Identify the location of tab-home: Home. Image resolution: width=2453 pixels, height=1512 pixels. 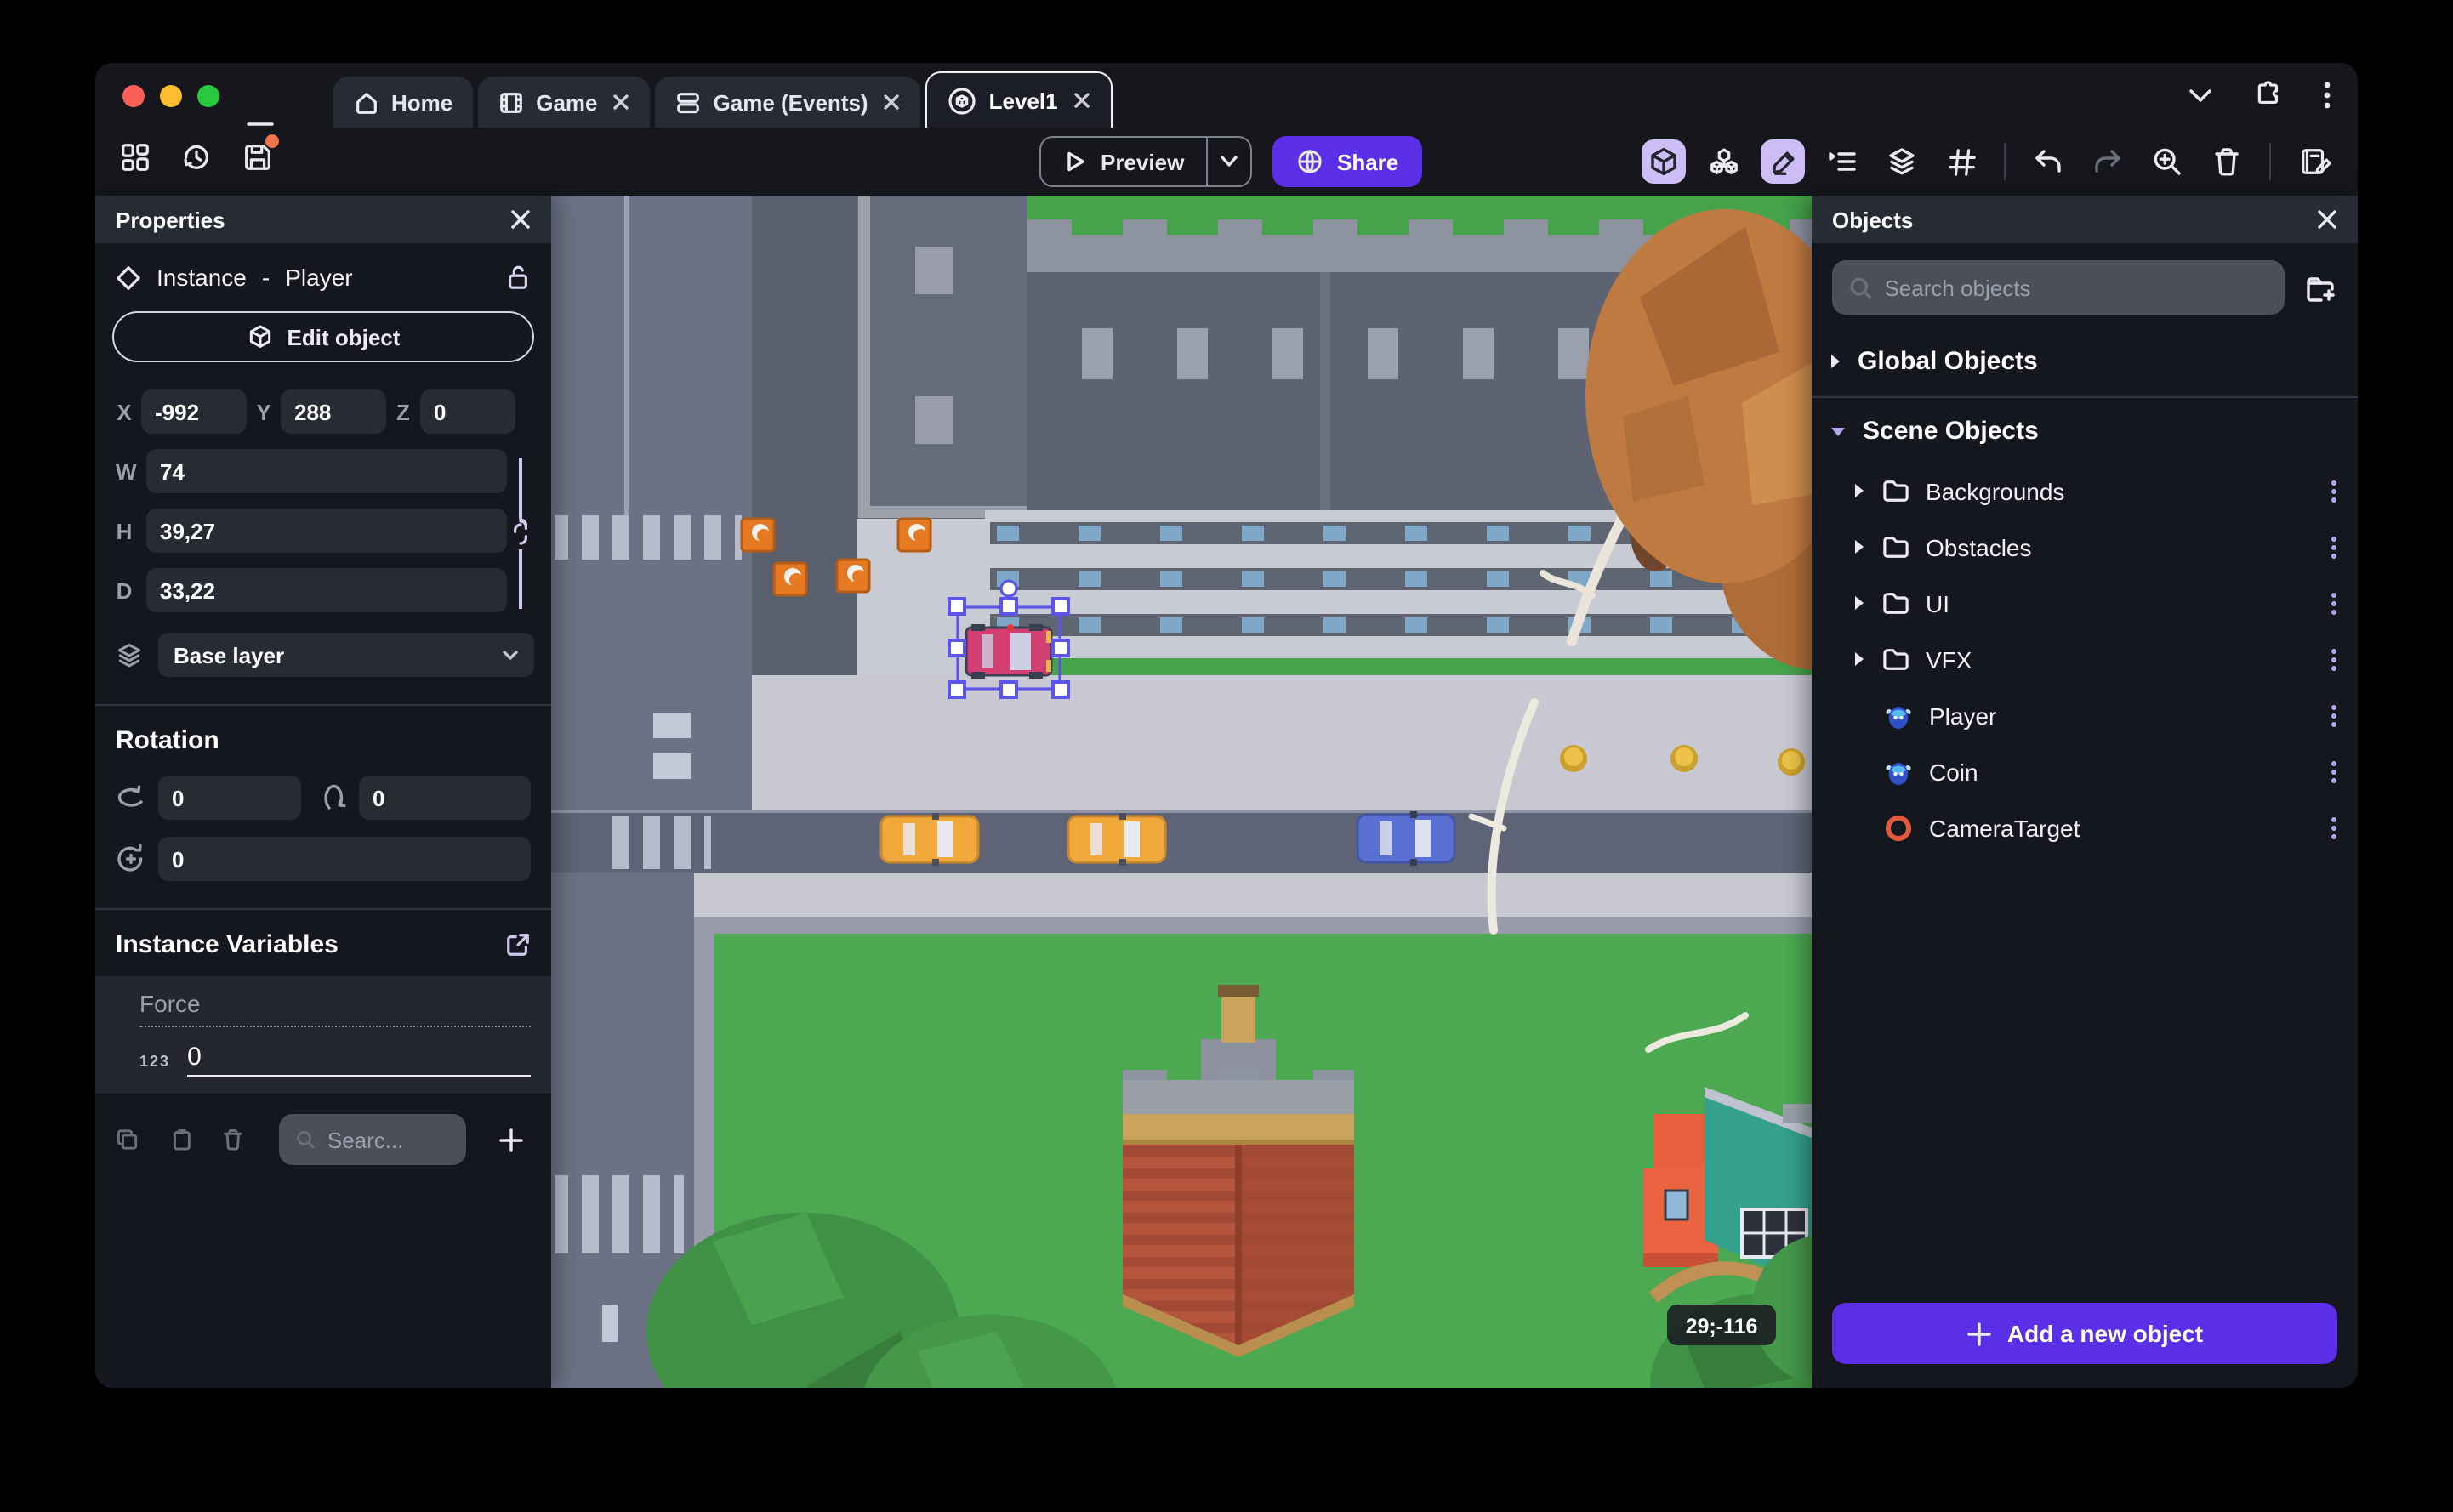
(403, 102).